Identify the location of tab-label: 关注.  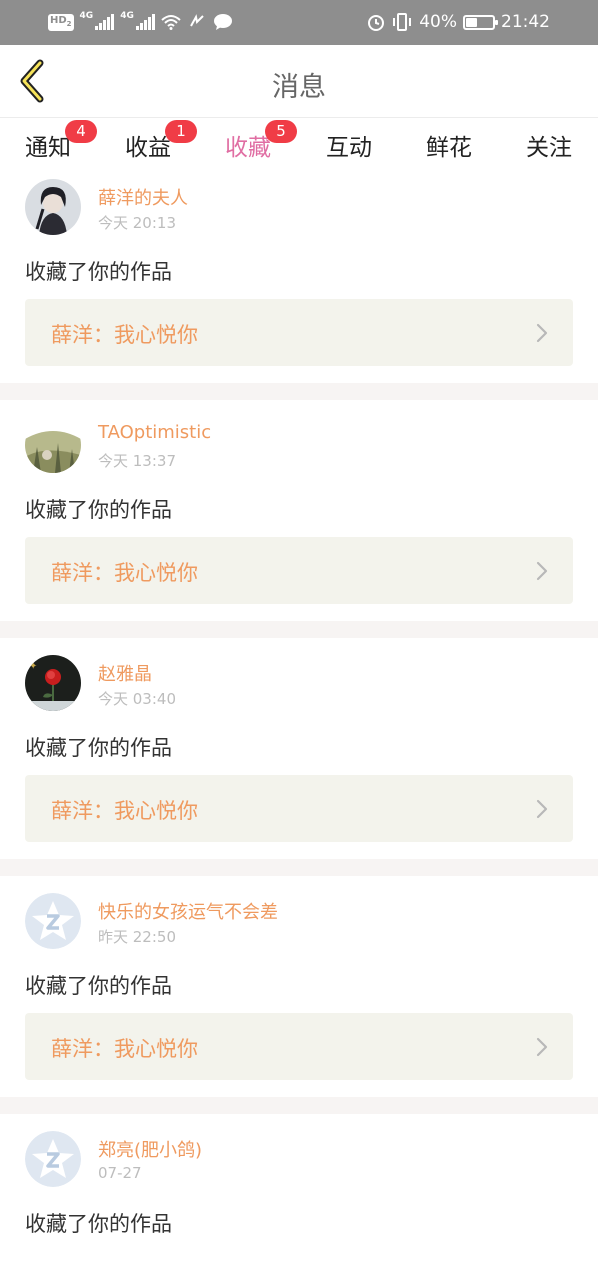
(549, 148).